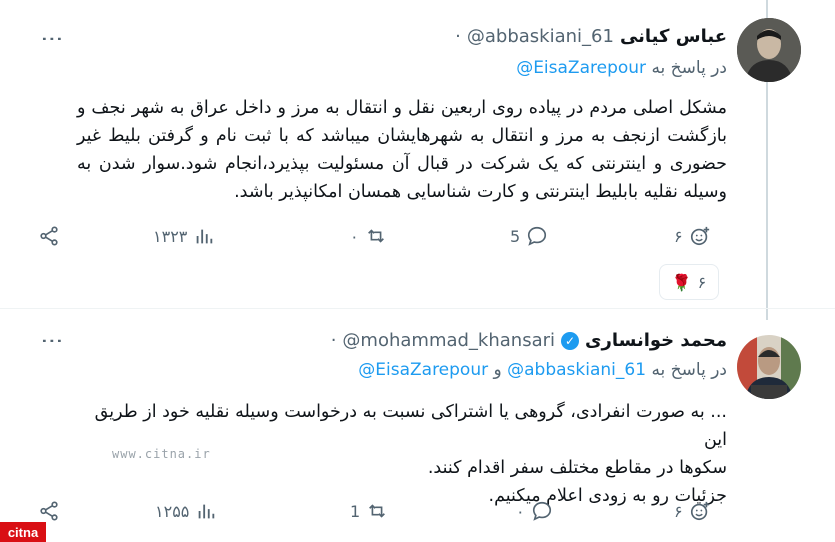 The width and height of the screenshot is (835, 542). Describe the element at coordinates (681, 282) in the screenshot. I see `rose-icon: 🌹` at that location.